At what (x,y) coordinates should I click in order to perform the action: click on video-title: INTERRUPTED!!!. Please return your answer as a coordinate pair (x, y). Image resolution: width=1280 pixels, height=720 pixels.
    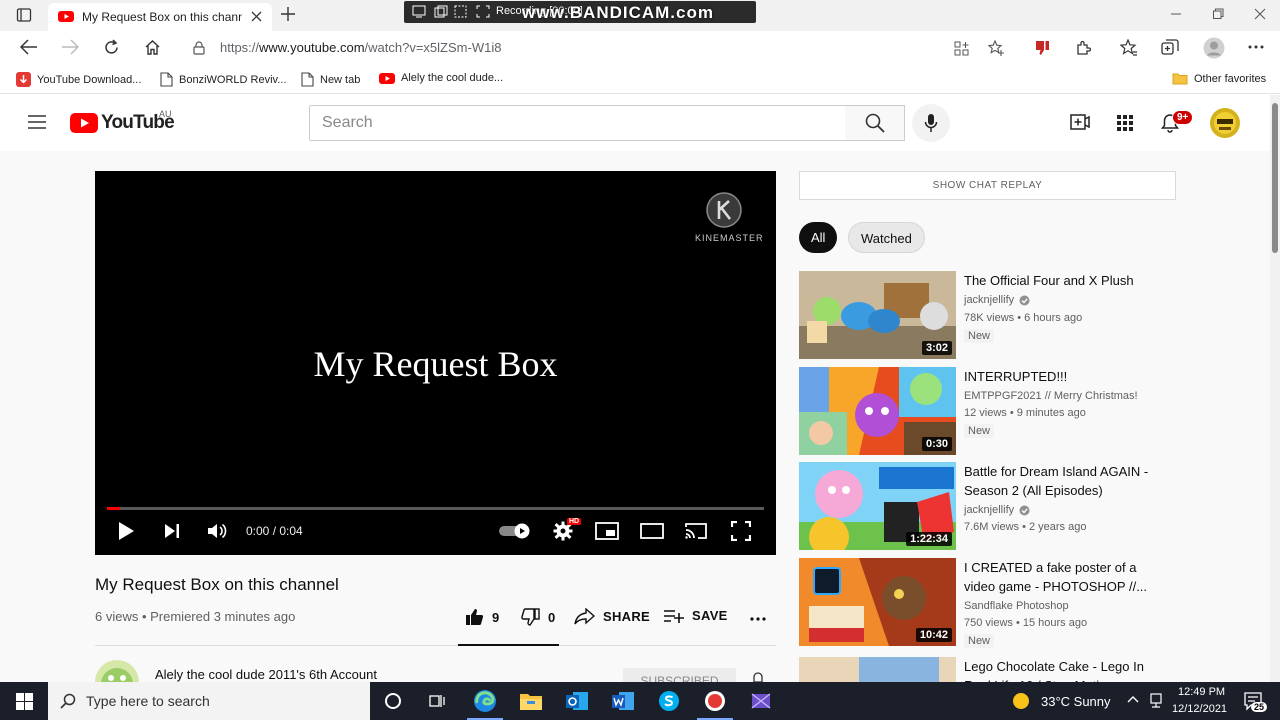
    Looking at the image, I should click on (1064, 376).